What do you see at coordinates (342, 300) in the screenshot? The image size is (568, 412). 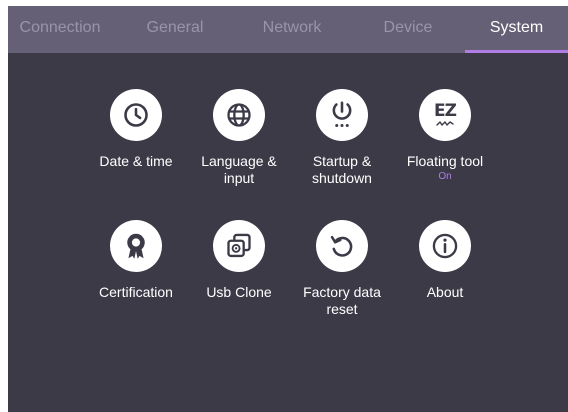 I see `factory-reset-label: Factory data reset` at bounding box center [342, 300].